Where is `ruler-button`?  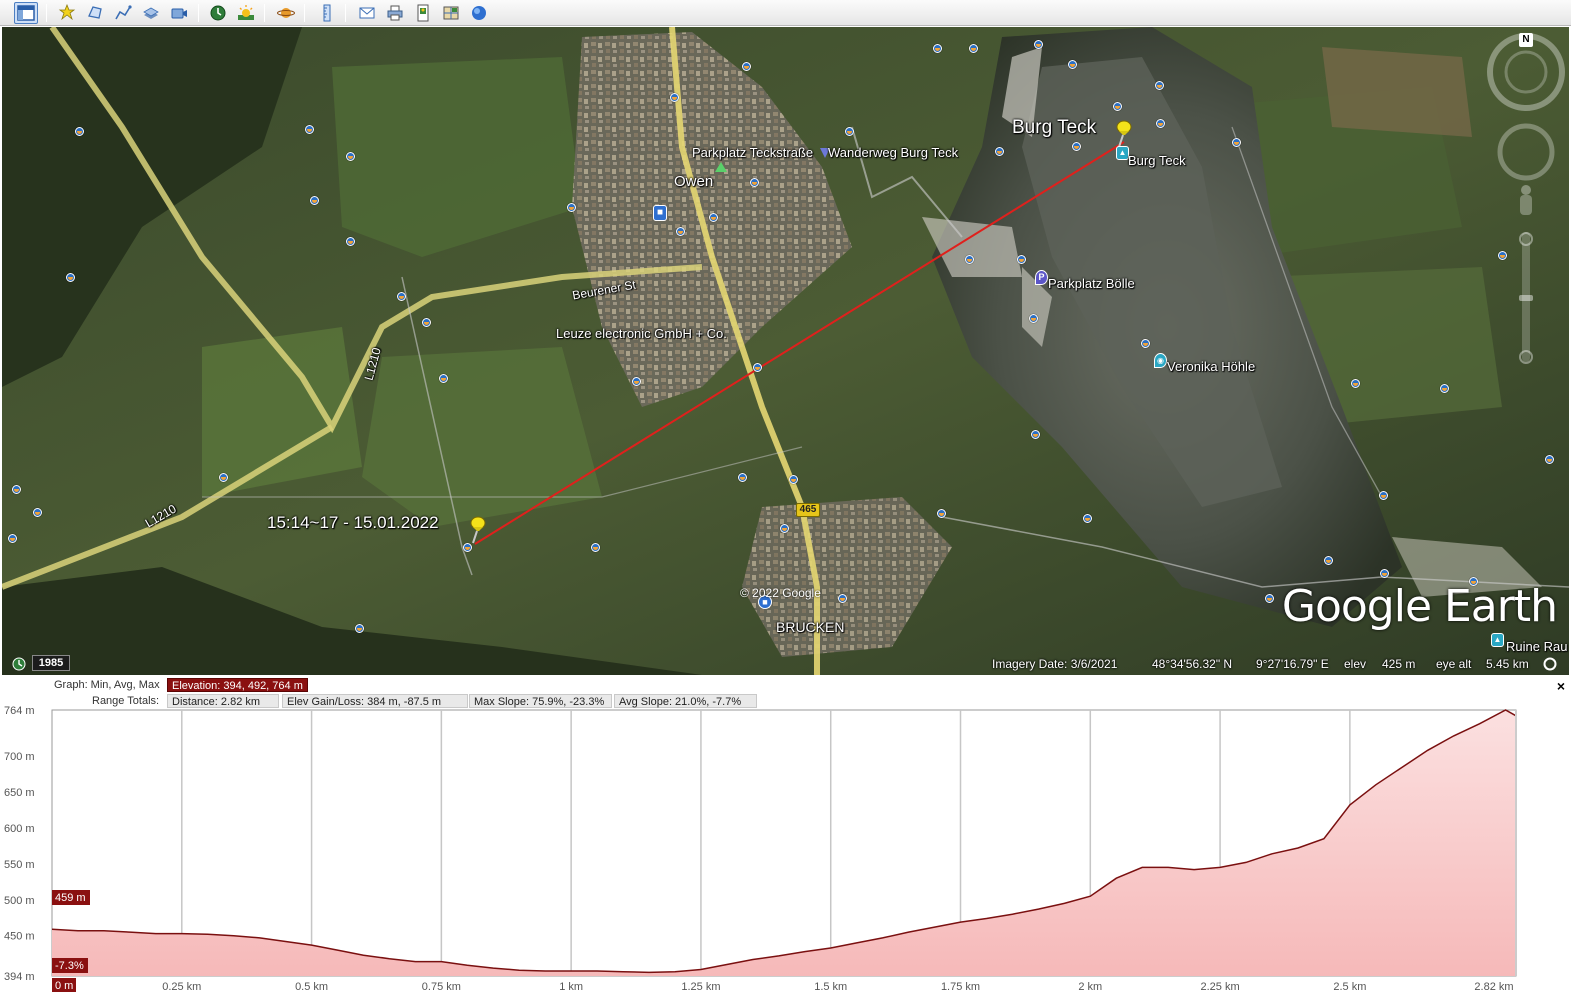 ruler-button is located at coordinates (327, 13).